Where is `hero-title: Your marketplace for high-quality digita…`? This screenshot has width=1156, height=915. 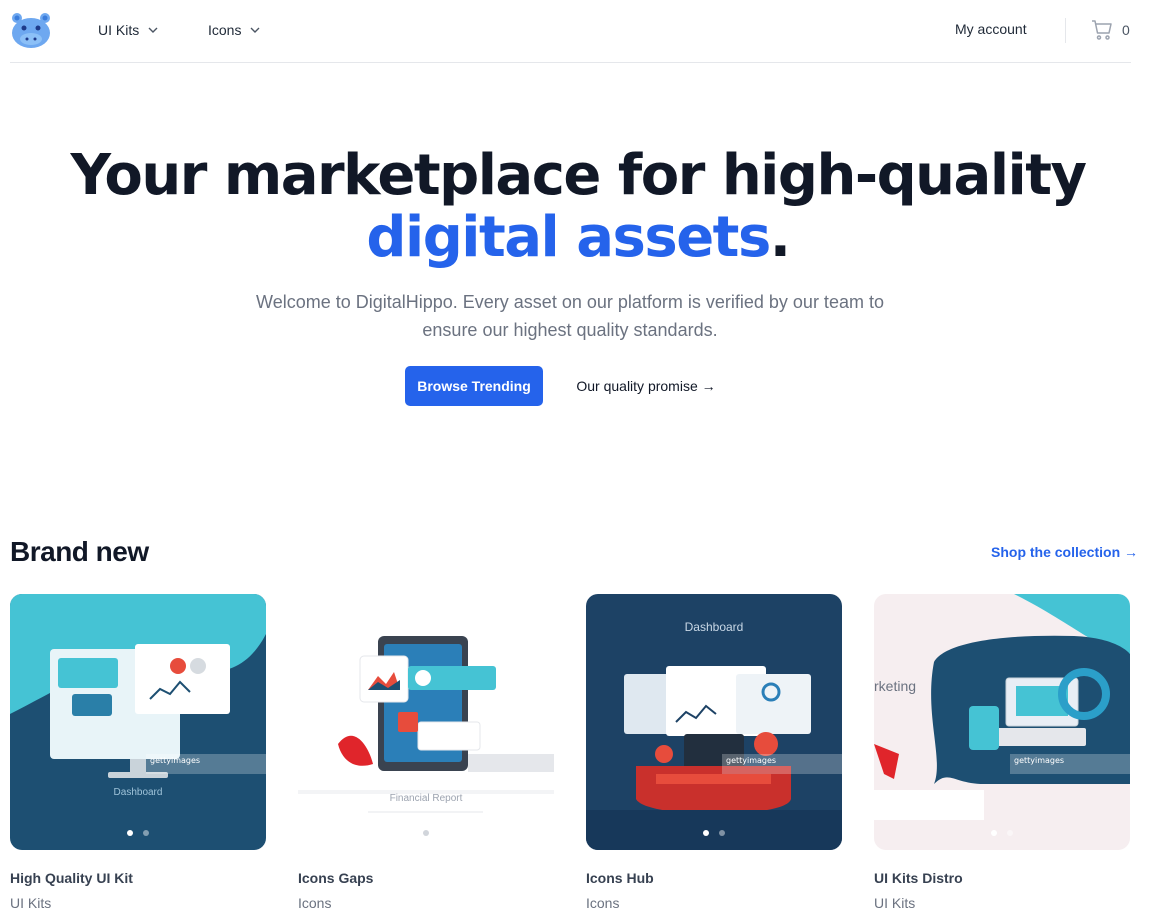
hero-title: Your marketplace for high-quality digita… is located at coordinates (578, 207).